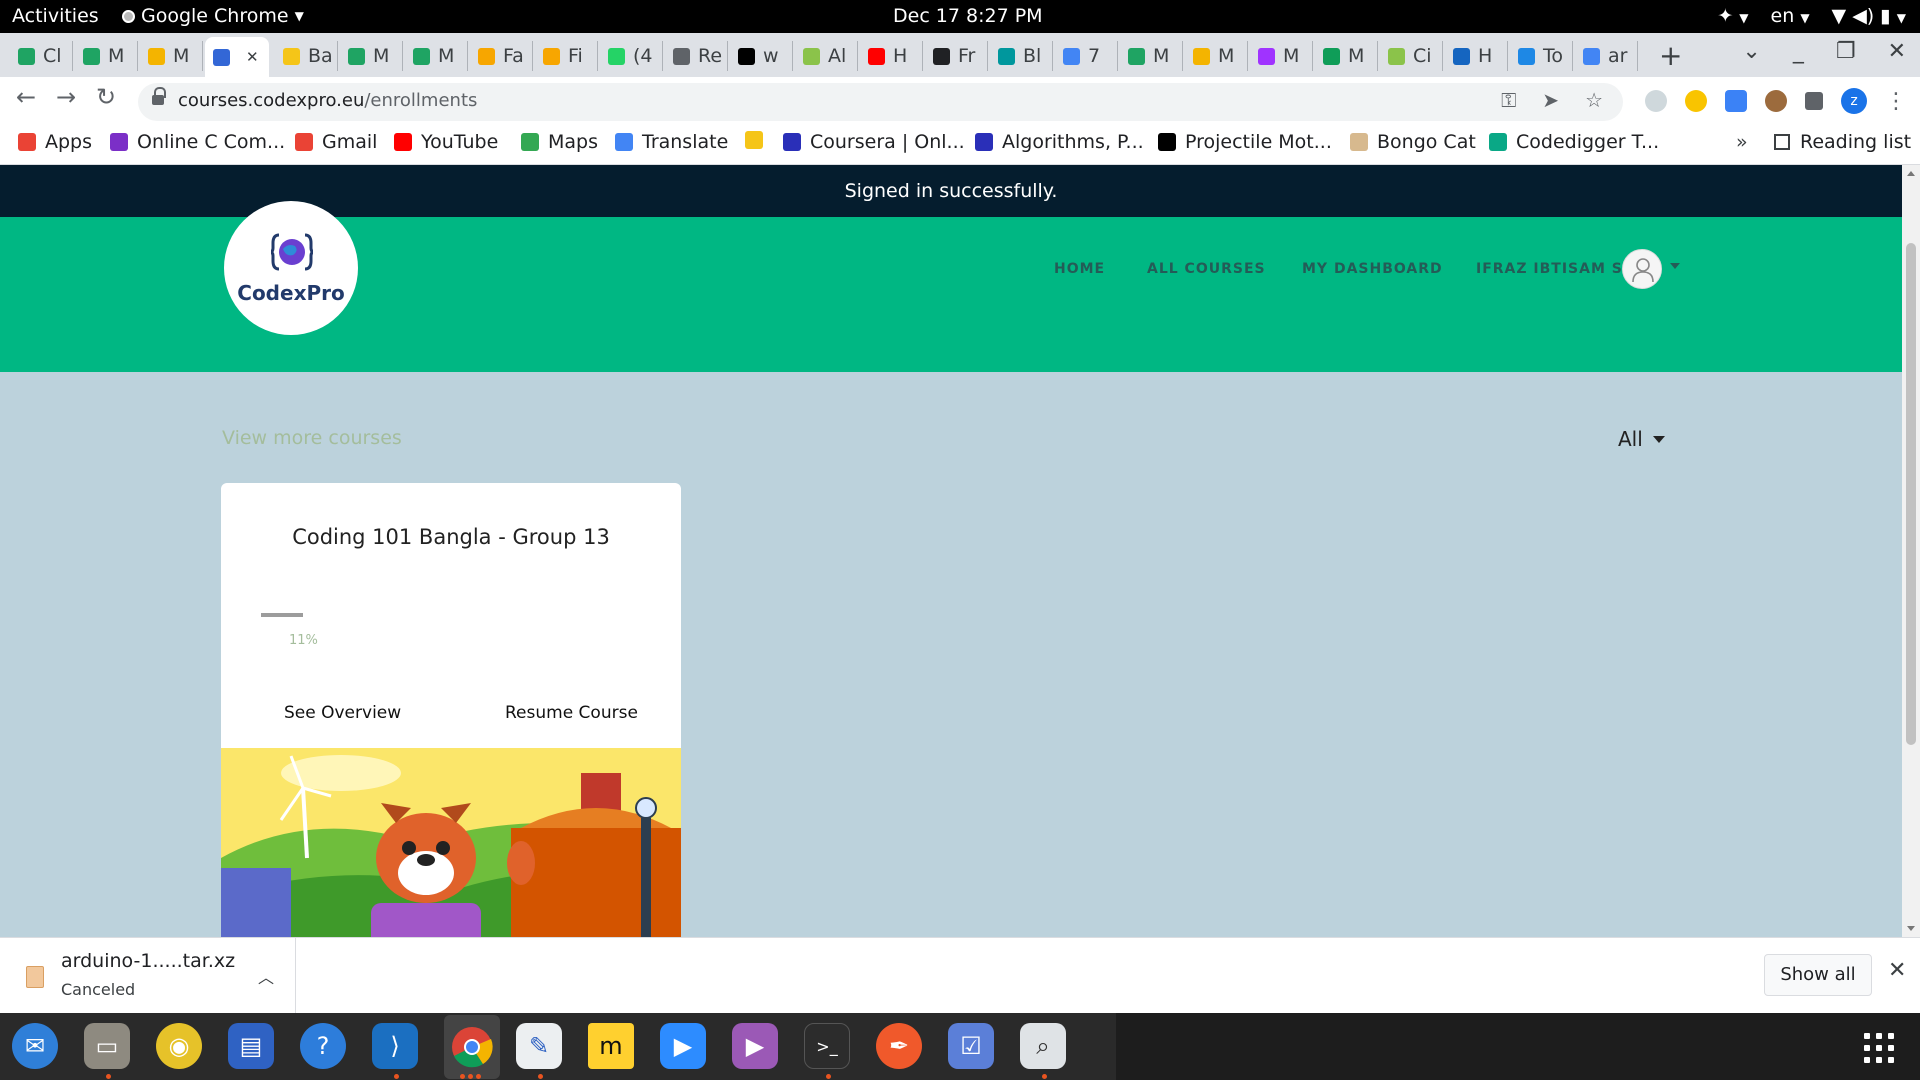 Image resolution: width=1920 pixels, height=1080 pixels. What do you see at coordinates (1911, 173) in the screenshot?
I see `scroll-up-icon` at bounding box center [1911, 173].